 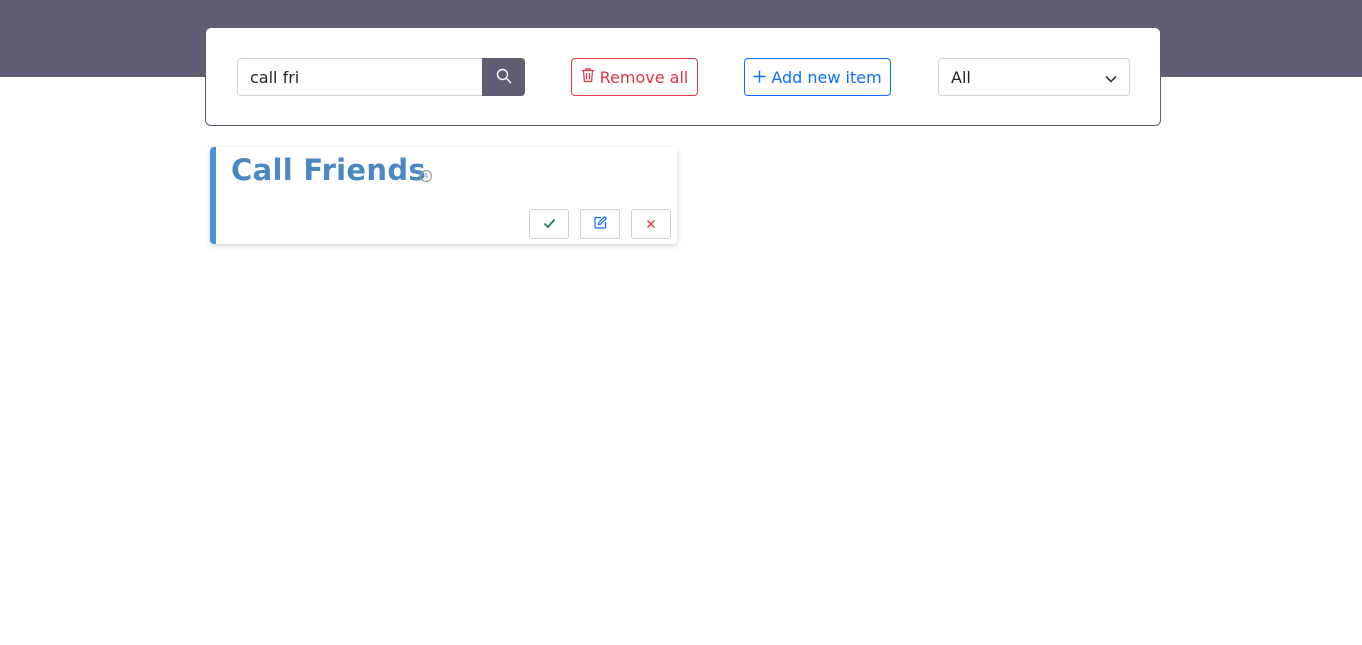 I want to click on search-button, so click(x=503, y=77).